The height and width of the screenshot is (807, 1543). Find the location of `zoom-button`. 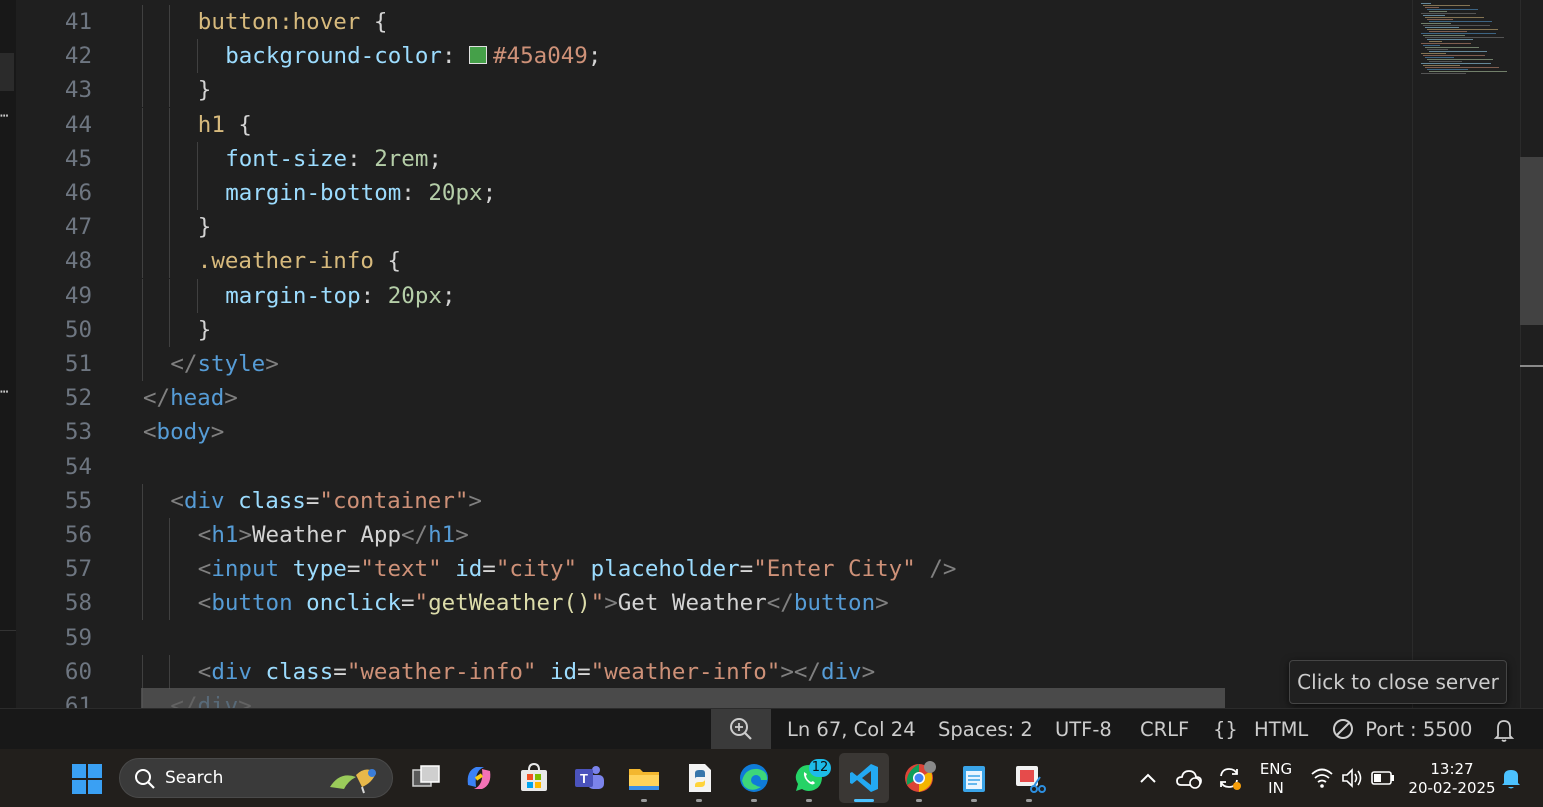

zoom-button is located at coordinates (741, 729).